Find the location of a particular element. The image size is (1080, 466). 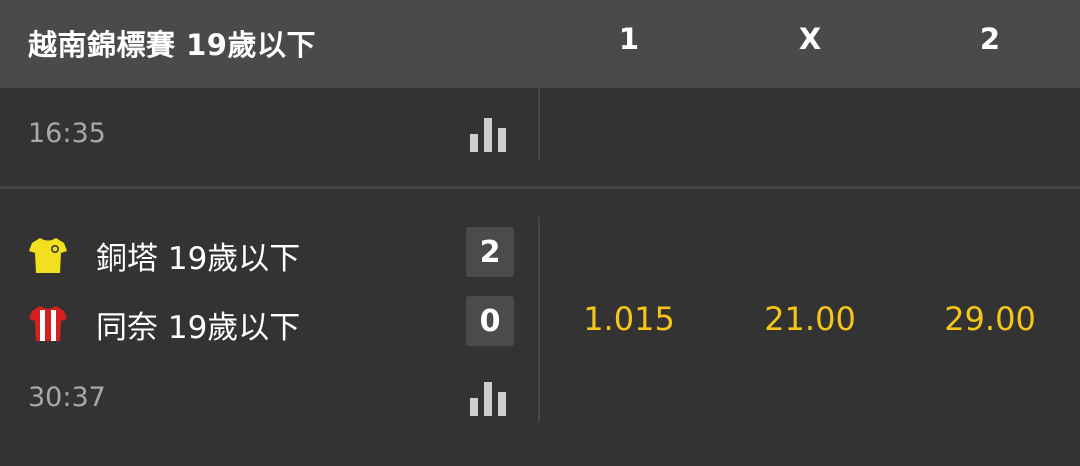

odds-home-button: 1.015 is located at coordinates (629, 319).